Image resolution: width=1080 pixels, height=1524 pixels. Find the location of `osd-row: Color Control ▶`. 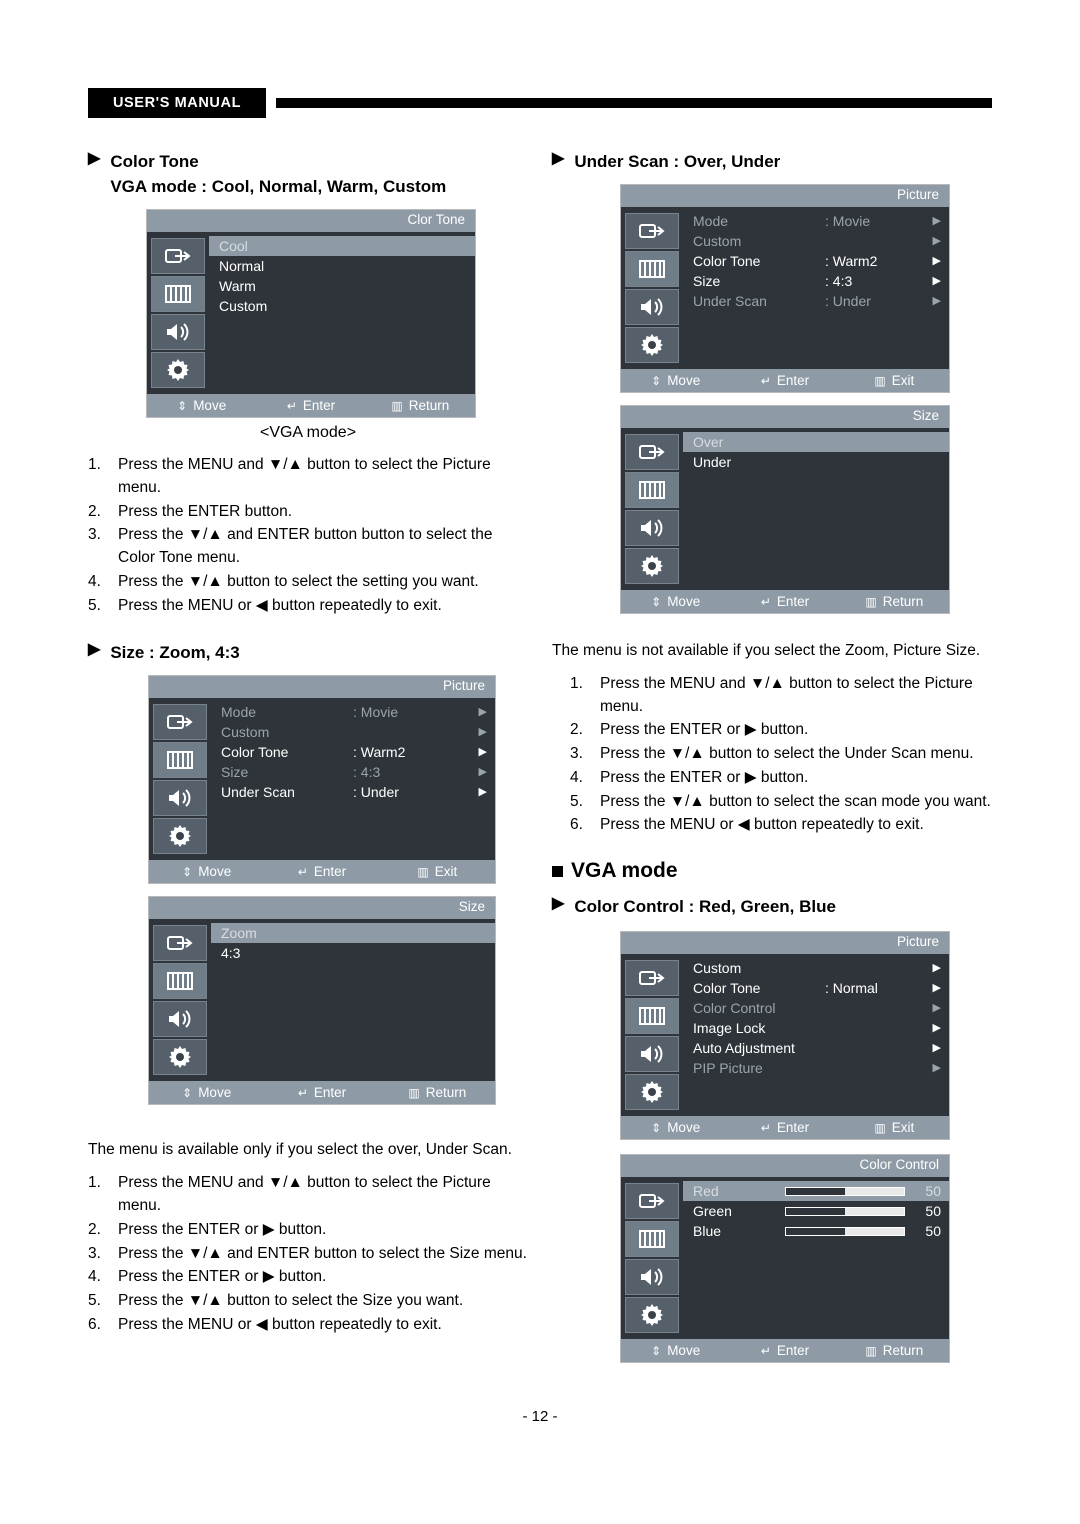

osd-row: Color Control ▶ is located at coordinates (816, 1008).